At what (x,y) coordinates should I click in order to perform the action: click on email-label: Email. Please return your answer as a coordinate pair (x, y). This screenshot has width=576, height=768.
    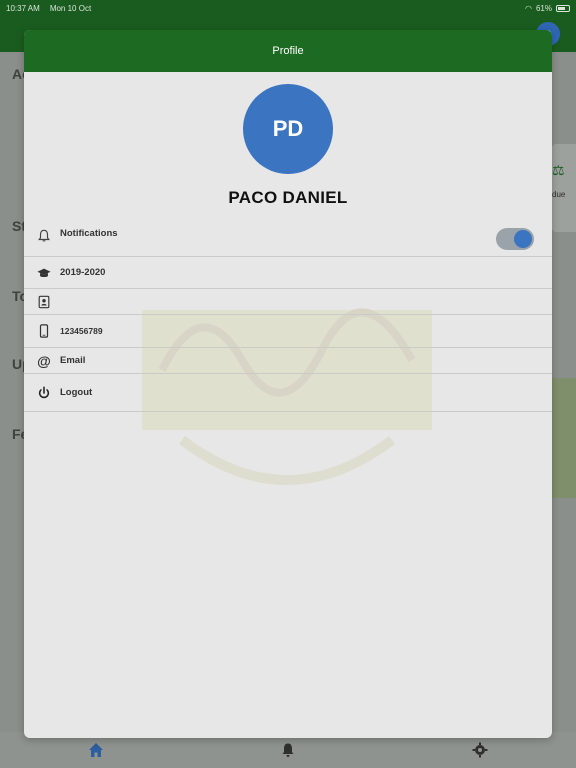
    Looking at the image, I should click on (73, 360).